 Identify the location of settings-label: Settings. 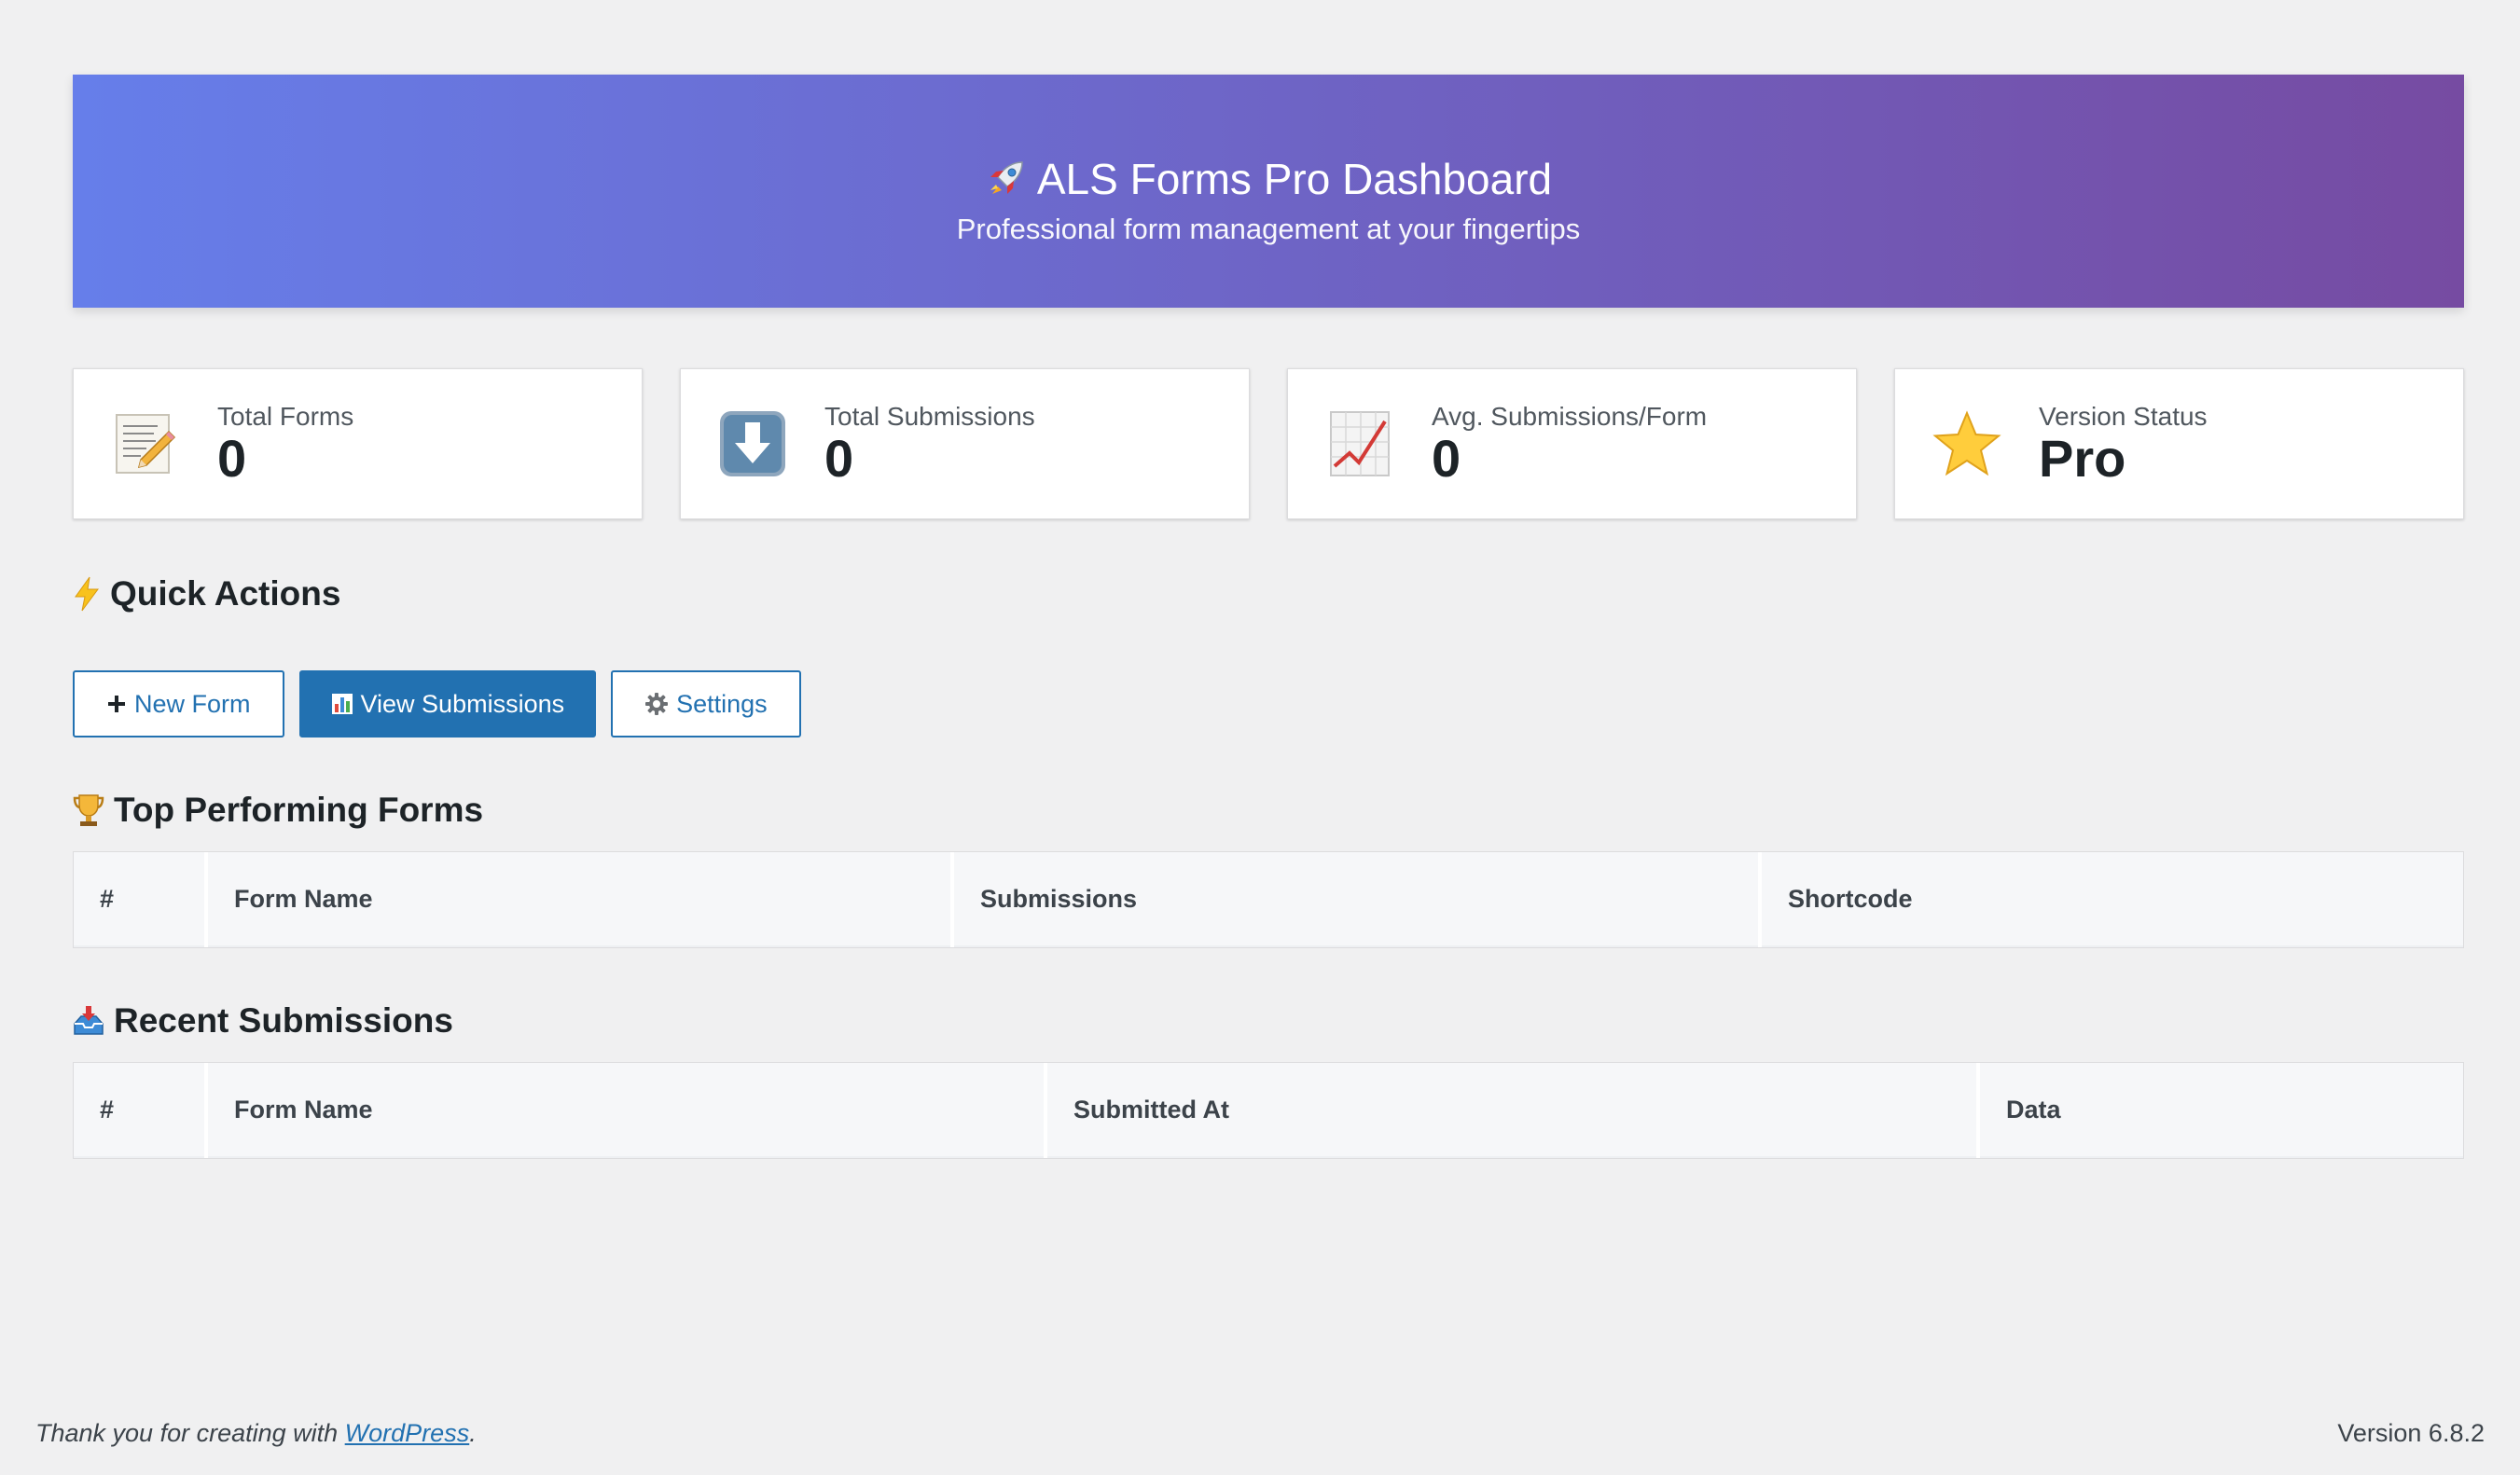
(722, 703).